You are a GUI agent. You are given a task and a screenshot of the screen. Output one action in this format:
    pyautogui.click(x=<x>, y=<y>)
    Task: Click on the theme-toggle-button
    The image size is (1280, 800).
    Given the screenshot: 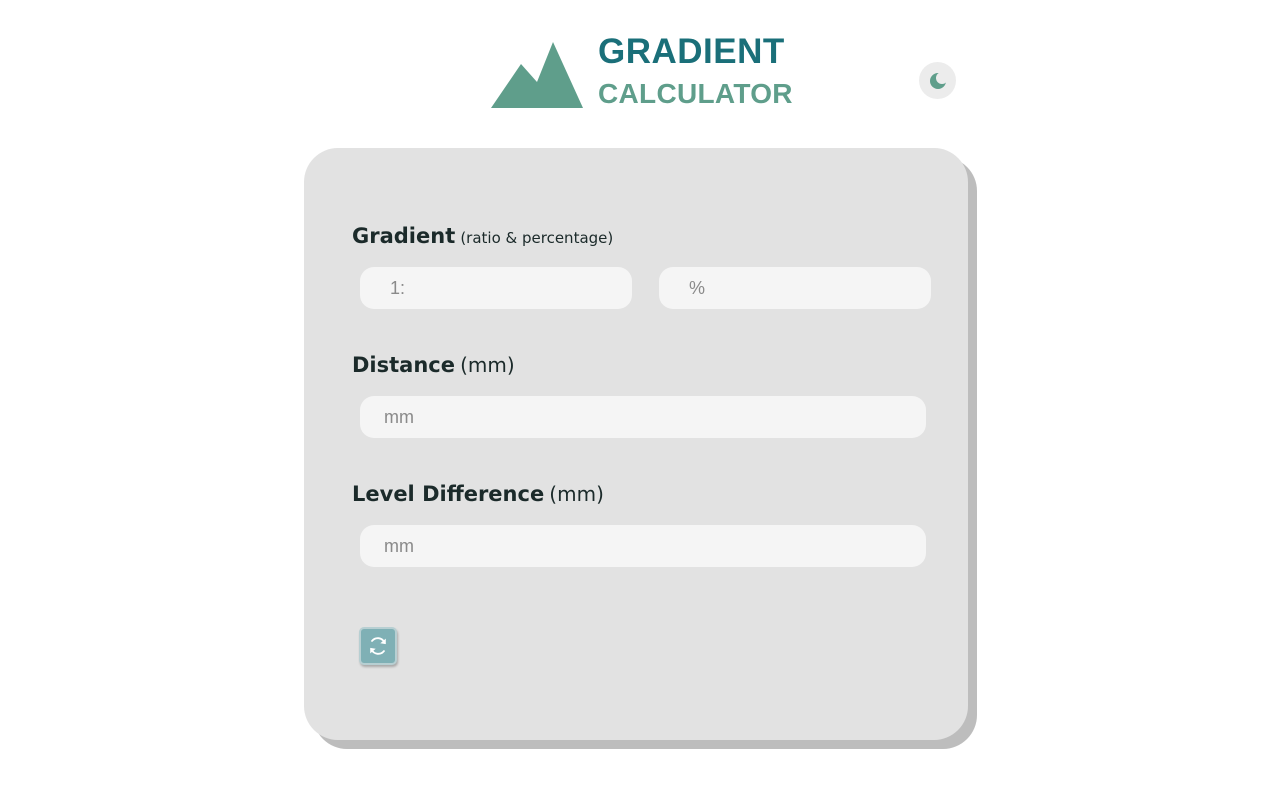 What is the action you would take?
    pyautogui.click(x=937, y=80)
    